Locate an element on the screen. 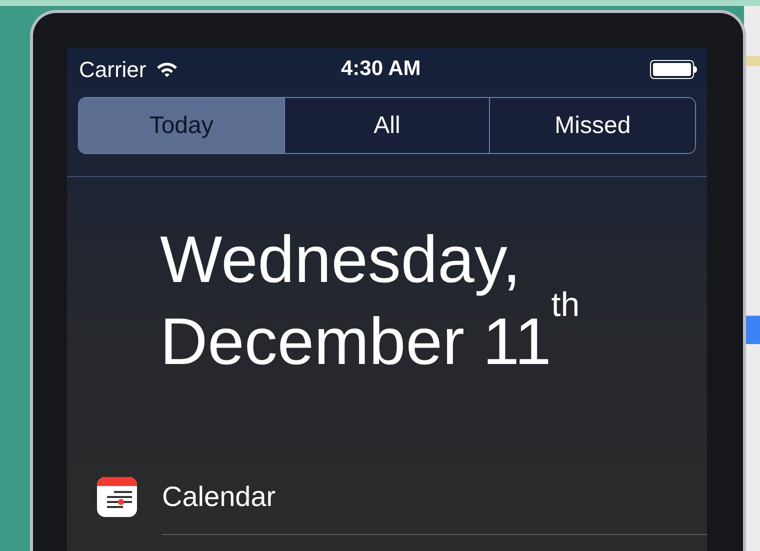 The width and height of the screenshot is (760, 551). battery-icon is located at coordinates (673, 69).